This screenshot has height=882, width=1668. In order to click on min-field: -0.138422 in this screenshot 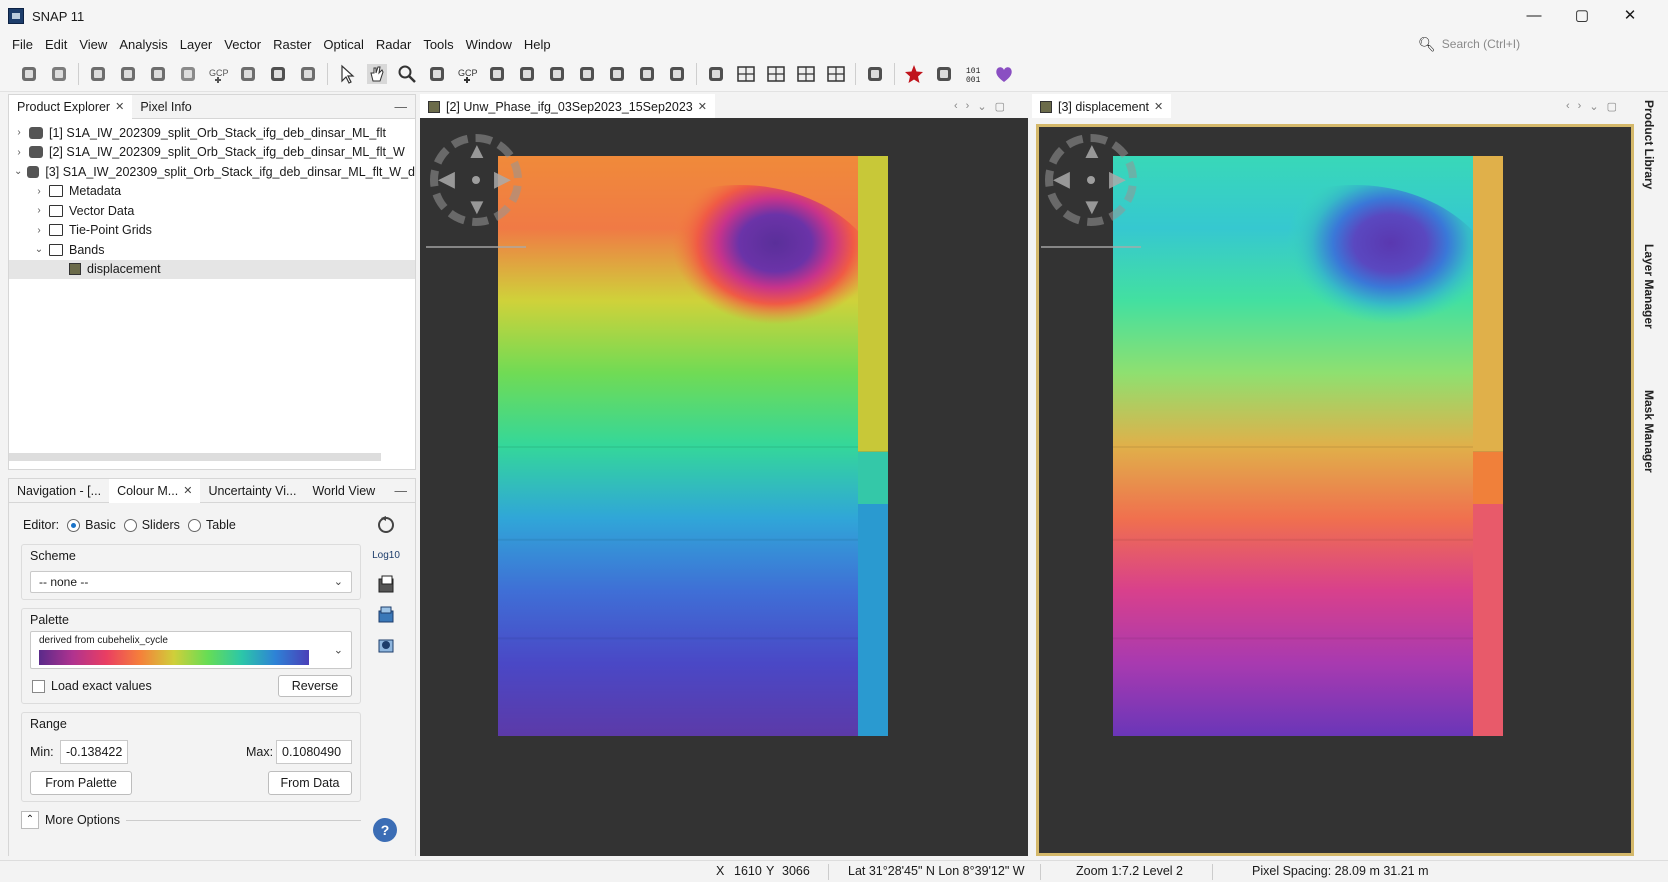, I will do `click(94, 752)`.